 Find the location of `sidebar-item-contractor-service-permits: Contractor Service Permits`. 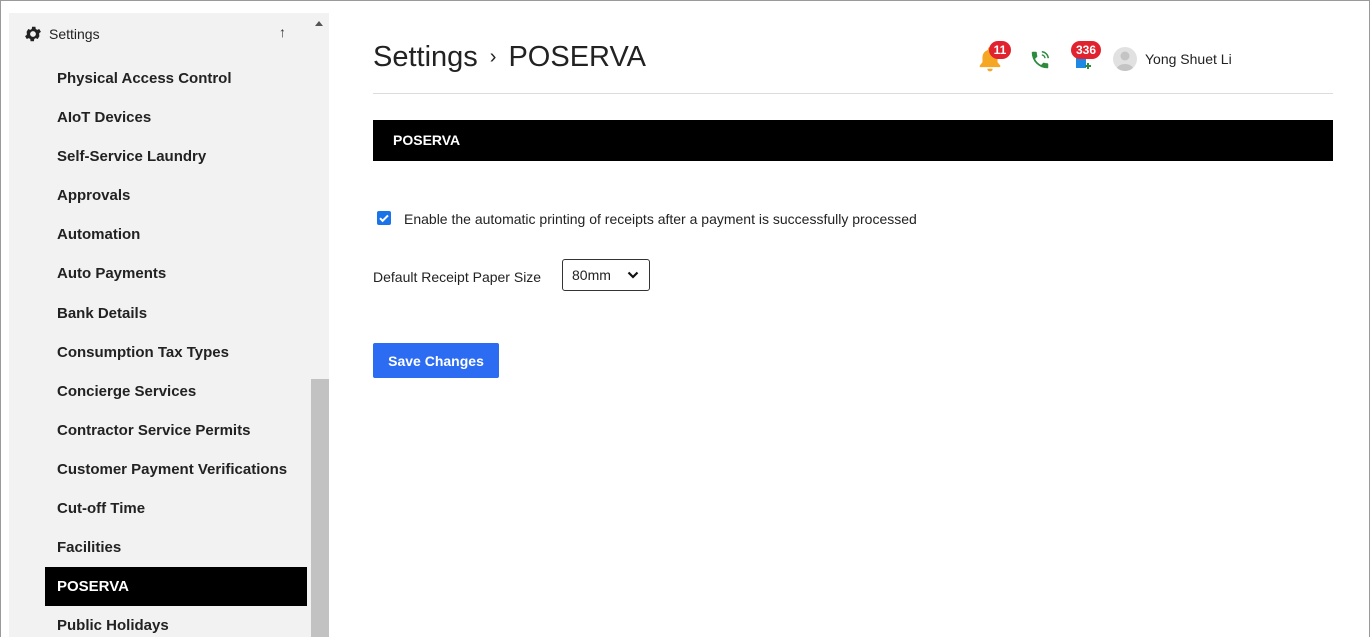

sidebar-item-contractor-service-permits: Contractor Service Permits is located at coordinates (176, 430).